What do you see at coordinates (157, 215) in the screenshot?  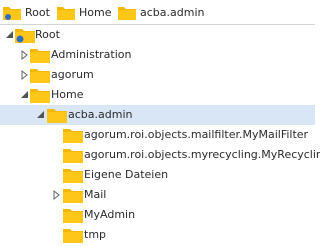 I see `tree-node-myadmin: MyAdmin` at bounding box center [157, 215].